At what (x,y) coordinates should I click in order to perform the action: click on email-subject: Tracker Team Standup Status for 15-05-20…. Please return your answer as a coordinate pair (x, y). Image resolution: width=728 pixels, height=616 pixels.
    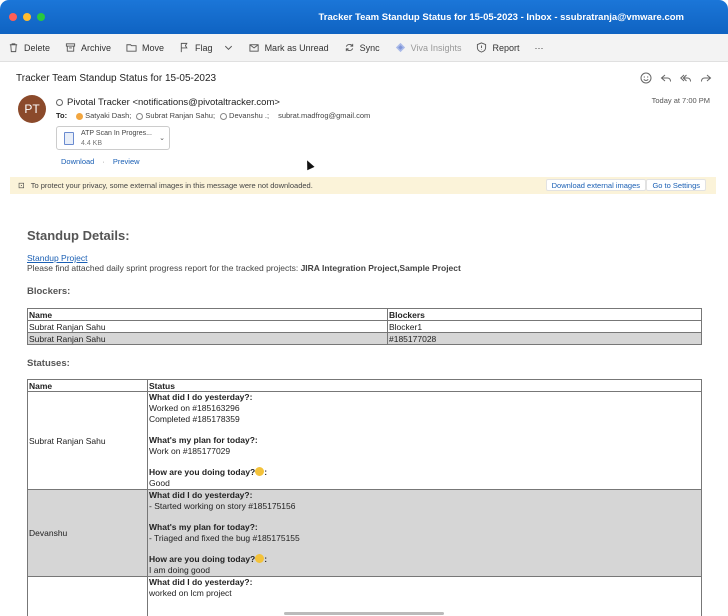
    Looking at the image, I should click on (116, 78).